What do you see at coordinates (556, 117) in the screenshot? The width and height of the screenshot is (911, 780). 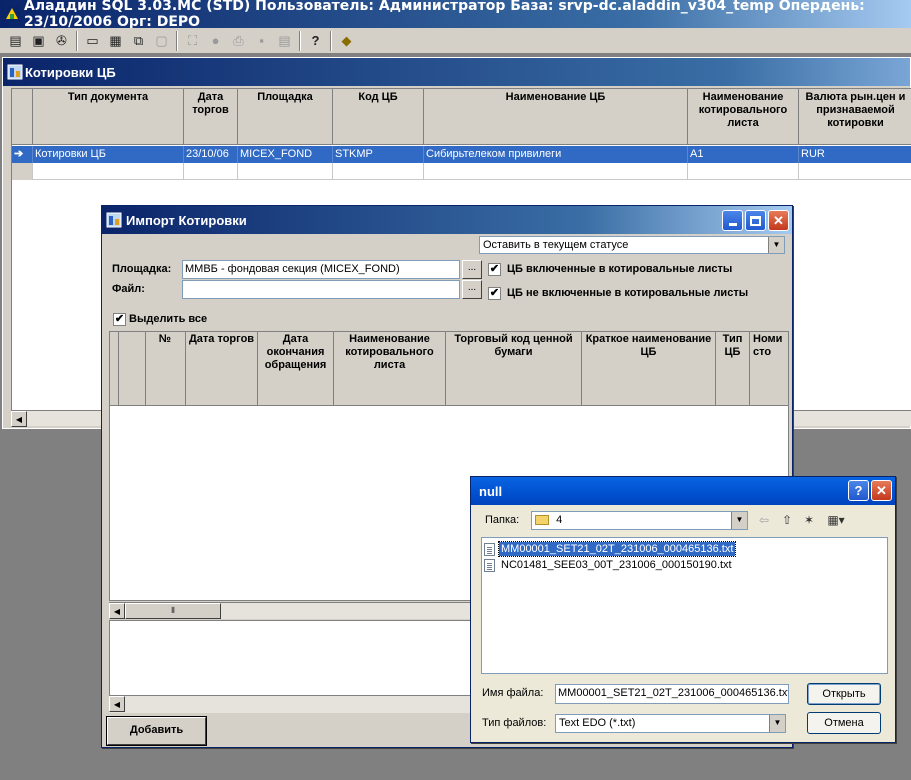 I see `grid-header-security-name: Наименование ЦБ` at bounding box center [556, 117].